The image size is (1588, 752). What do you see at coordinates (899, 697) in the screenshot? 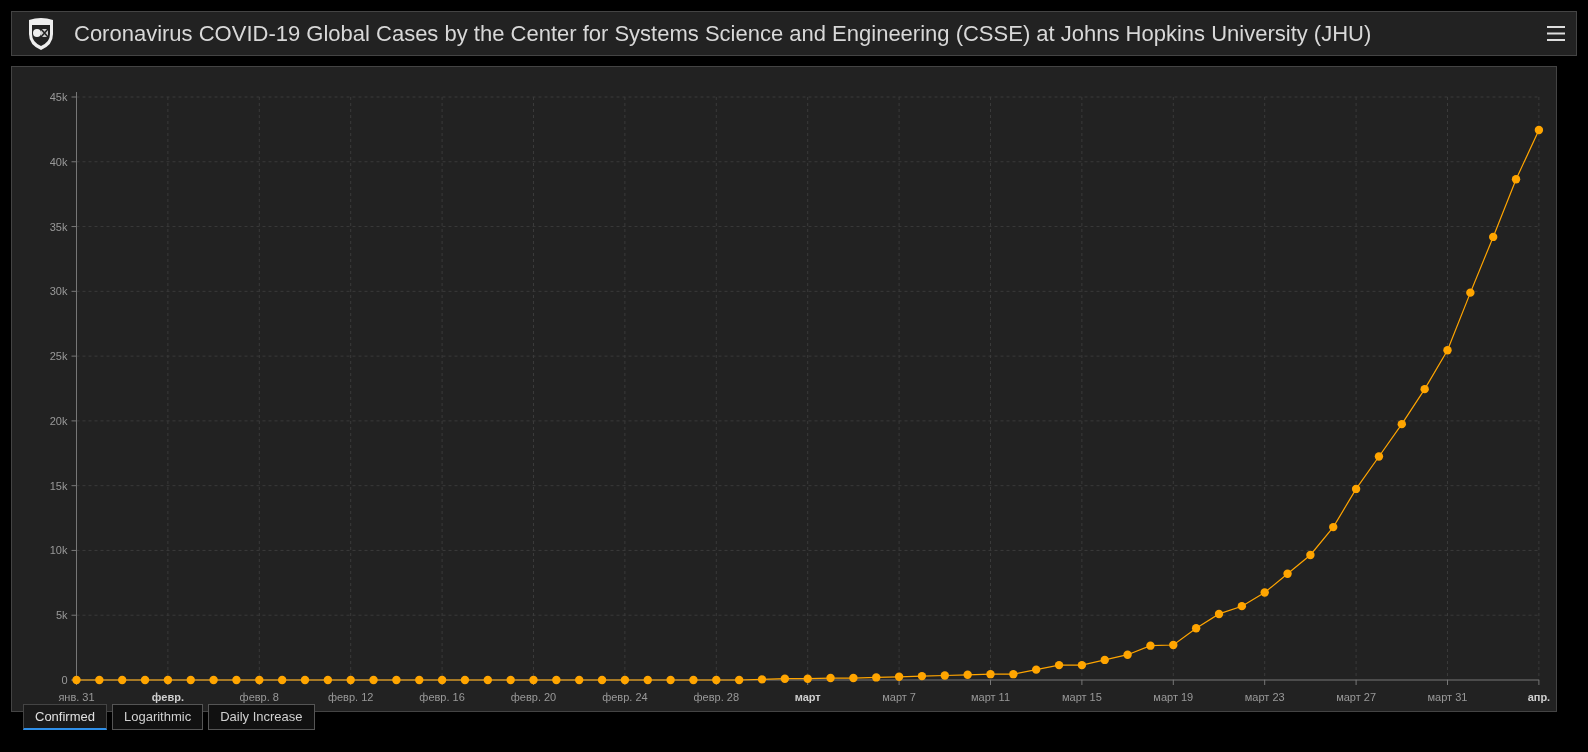
I see `x-axis-label: март 7` at bounding box center [899, 697].